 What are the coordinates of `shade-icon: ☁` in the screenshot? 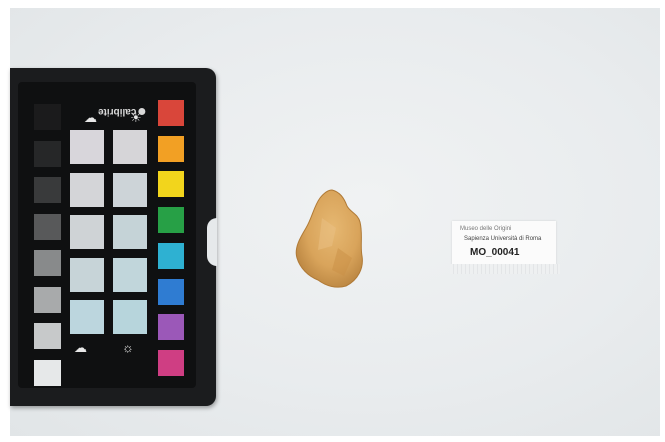 It's located at (80, 347).